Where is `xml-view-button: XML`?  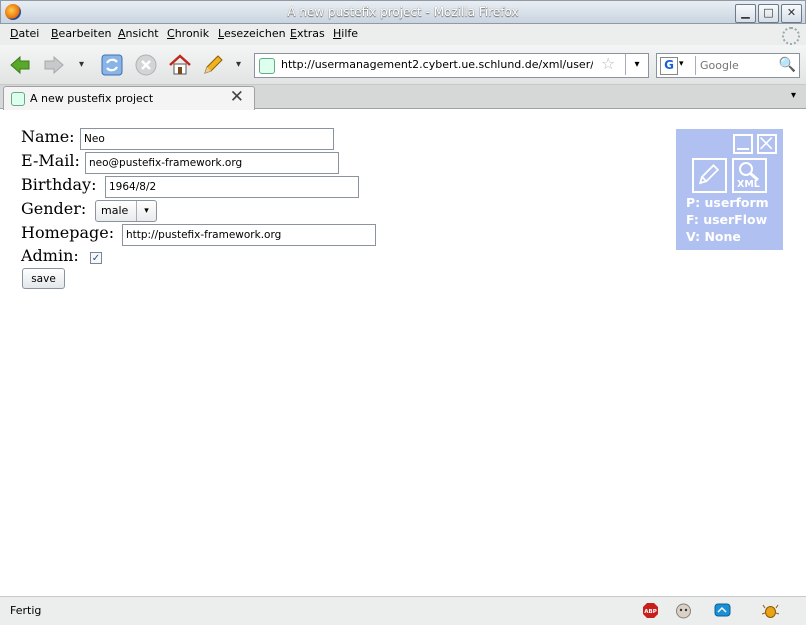 xml-view-button: XML is located at coordinates (749, 175).